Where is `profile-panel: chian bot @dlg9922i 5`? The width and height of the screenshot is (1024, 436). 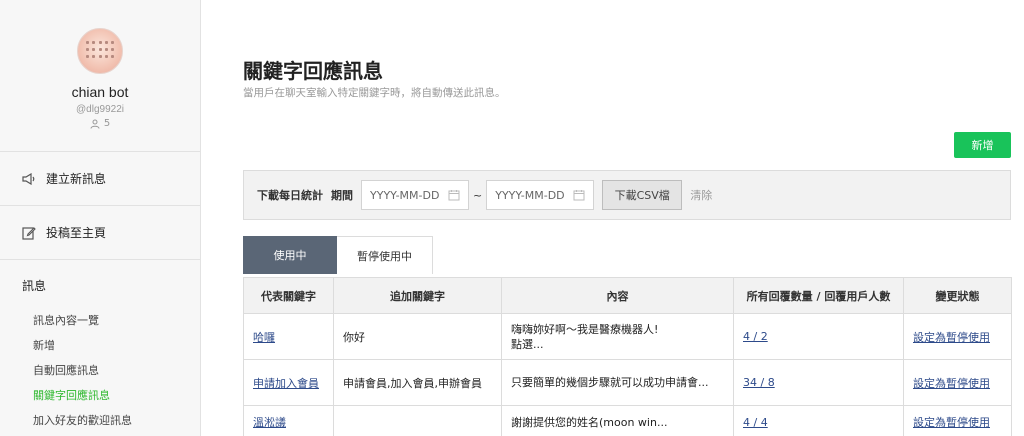 profile-panel: chian bot @dlg9922i 5 is located at coordinates (100, 76).